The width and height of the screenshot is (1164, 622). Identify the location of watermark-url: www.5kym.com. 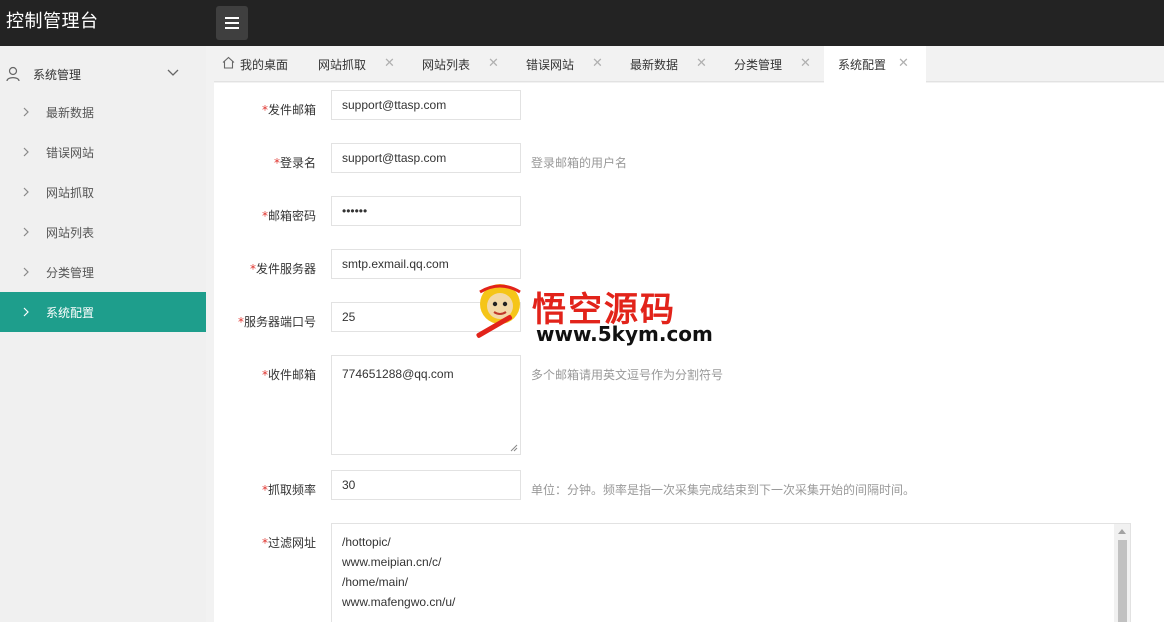
(624, 334).